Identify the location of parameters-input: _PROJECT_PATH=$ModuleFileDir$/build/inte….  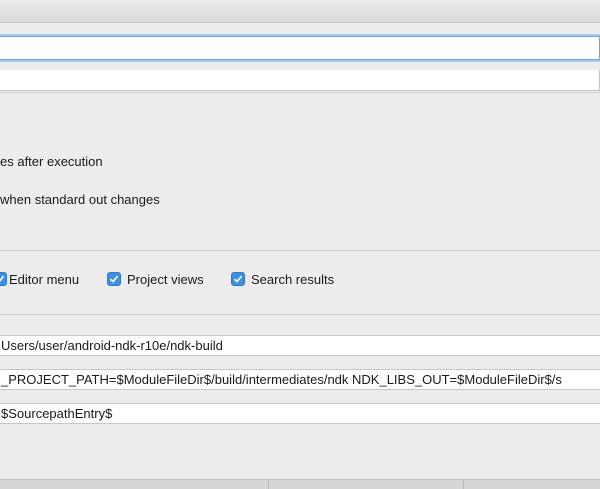
(300, 379).